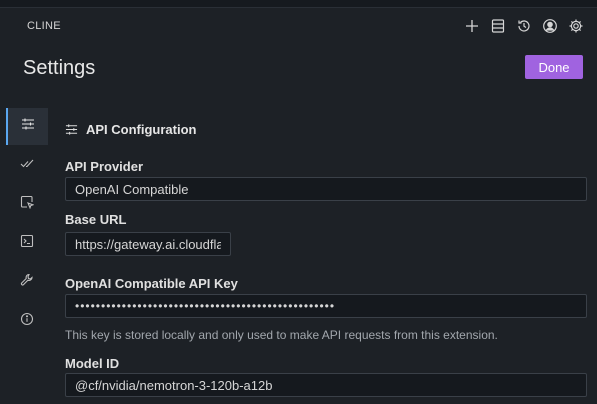 This screenshot has width=597, height=404. I want to click on tab-features, so click(27, 165).